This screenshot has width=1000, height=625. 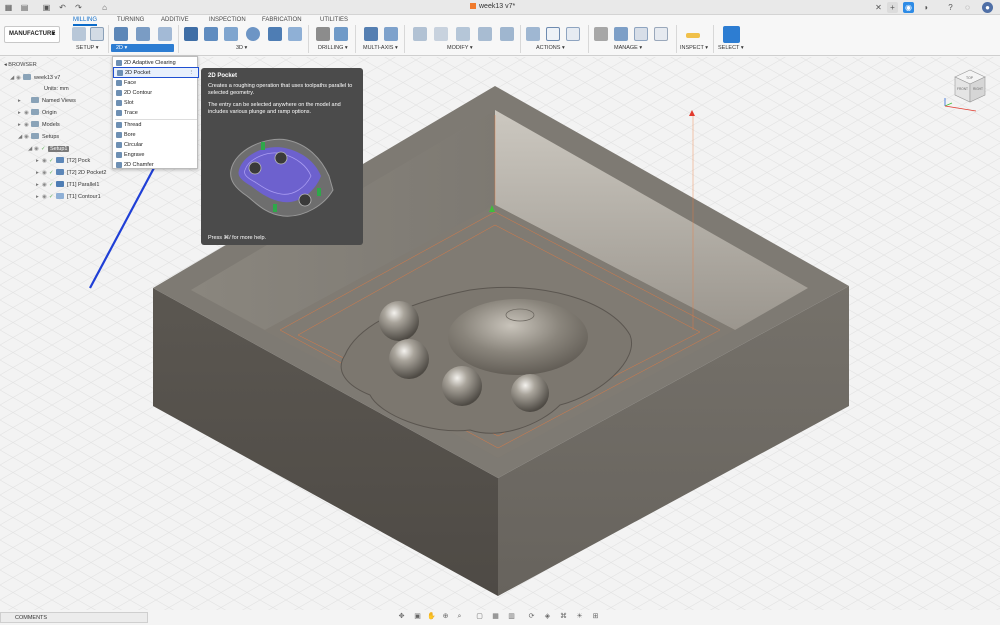 I want to click on menu-item-slot: Slot, so click(x=156, y=103).